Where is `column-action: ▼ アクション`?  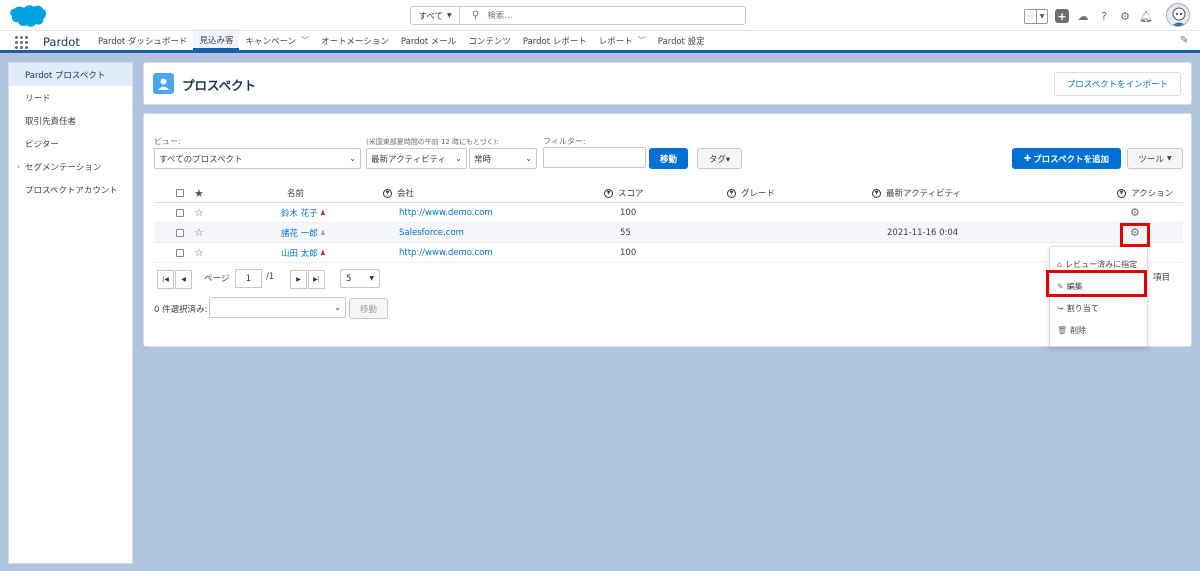 column-action: ▼ アクション is located at coordinates (1145, 193).